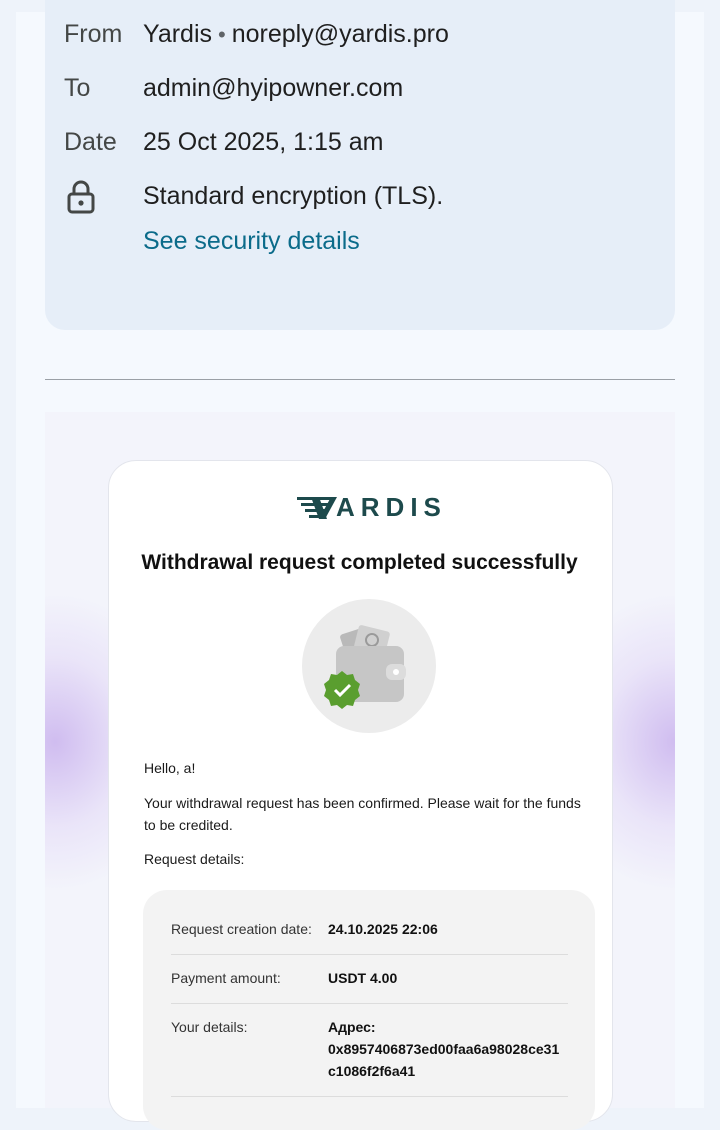  I want to click on to-label: To, so click(77, 88).